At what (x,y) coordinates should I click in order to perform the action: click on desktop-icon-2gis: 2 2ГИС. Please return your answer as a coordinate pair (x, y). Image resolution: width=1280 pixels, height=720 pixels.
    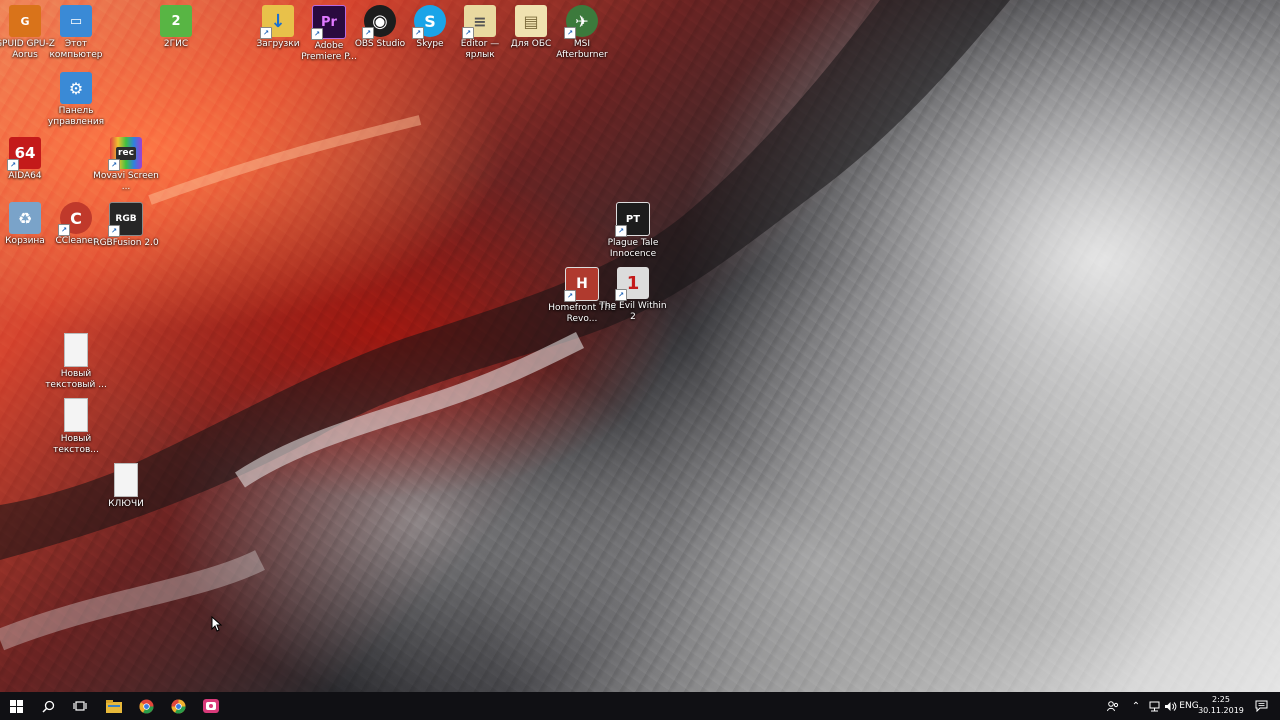
    Looking at the image, I should click on (176, 27).